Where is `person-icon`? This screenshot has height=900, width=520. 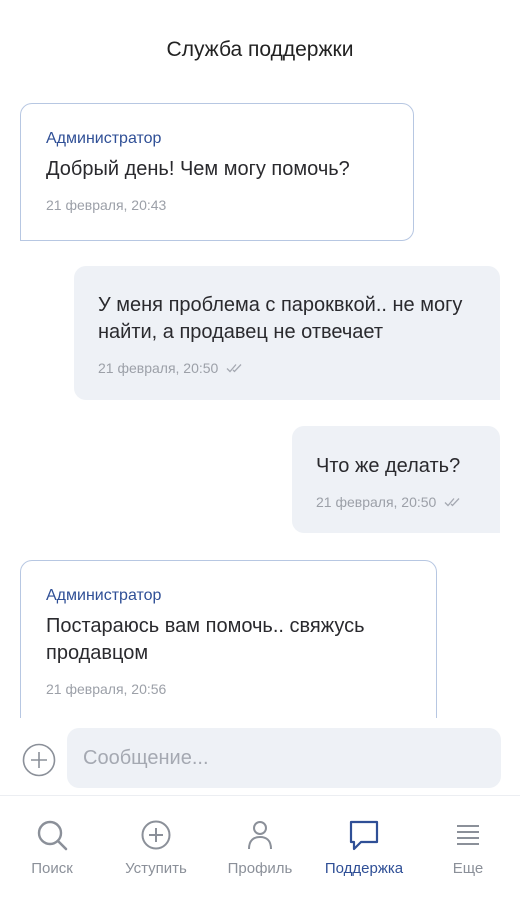
person-icon is located at coordinates (260, 835).